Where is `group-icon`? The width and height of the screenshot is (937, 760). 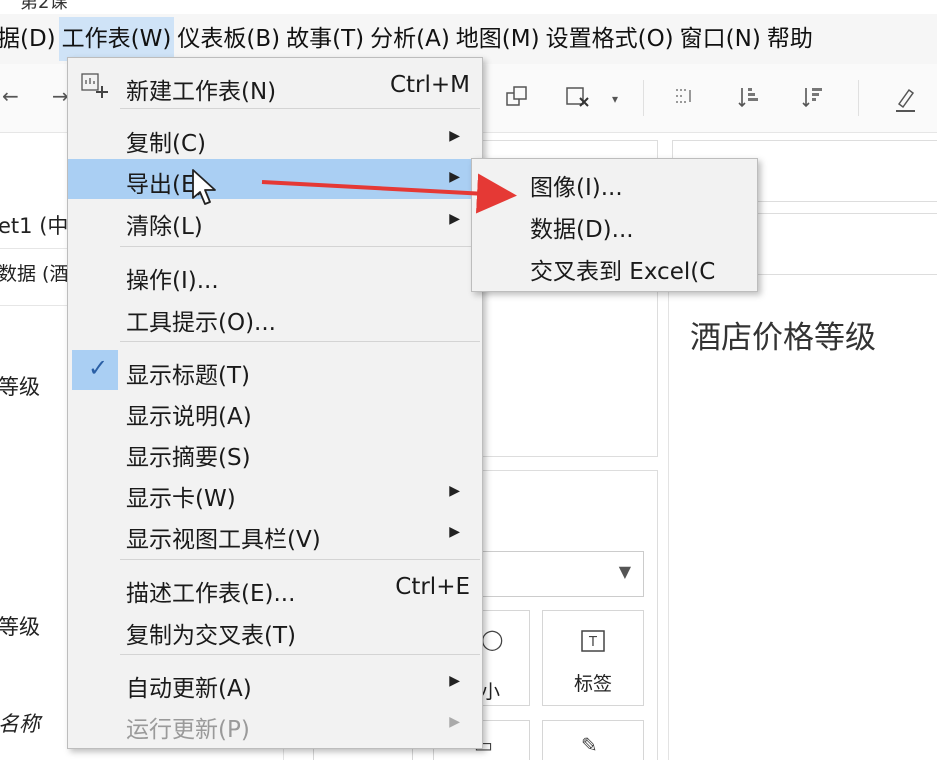
group-icon is located at coordinates (685, 99).